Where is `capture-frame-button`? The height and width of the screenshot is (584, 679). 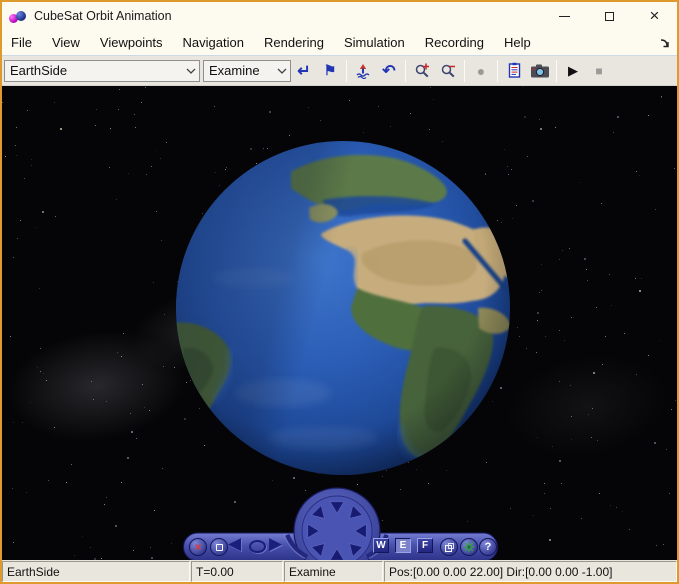
capture-frame-button is located at coordinates (514, 71).